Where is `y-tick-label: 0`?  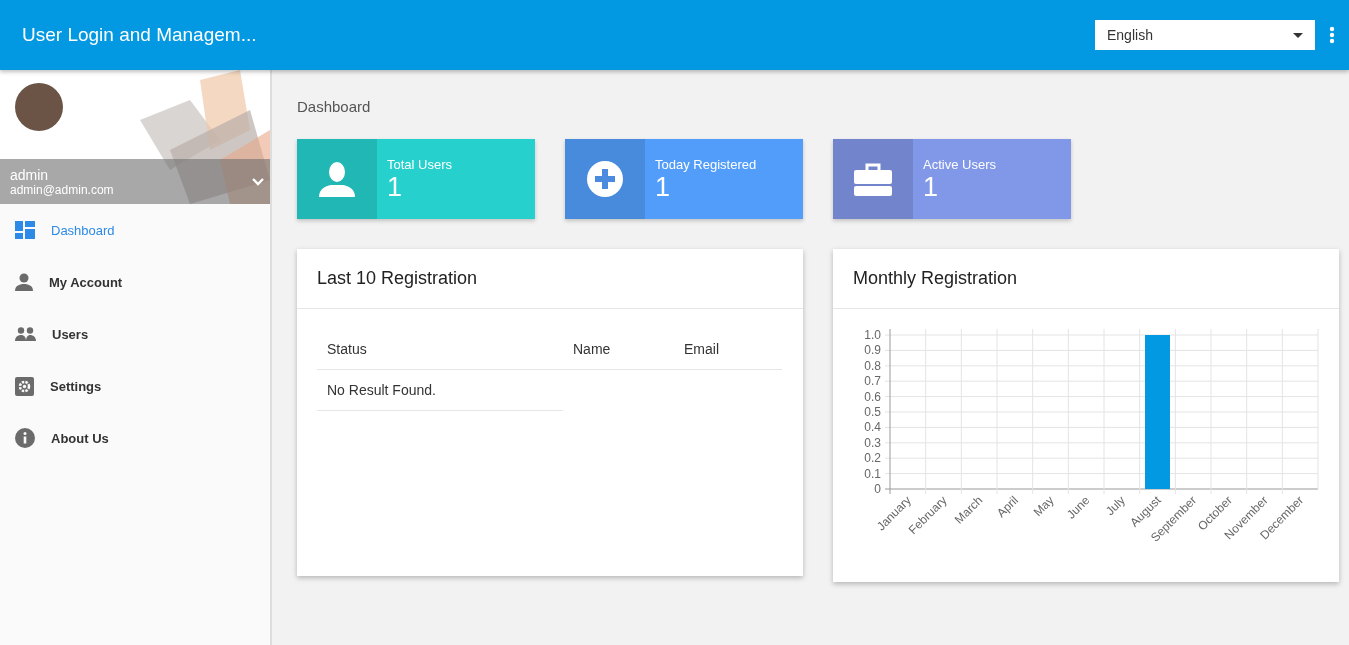 y-tick-label: 0 is located at coordinates (877, 489).